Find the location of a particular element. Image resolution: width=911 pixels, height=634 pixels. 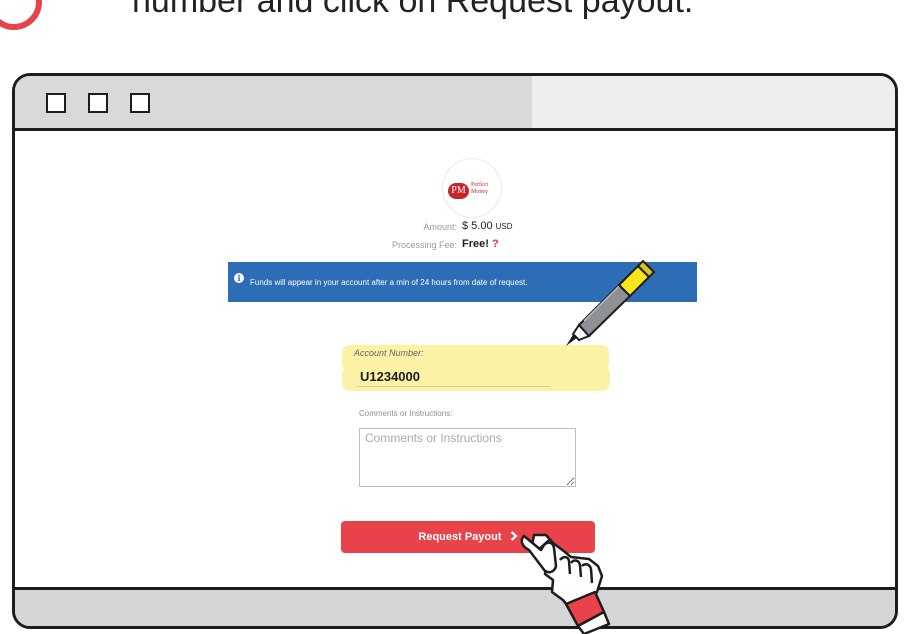

hand-pointer-icon is located at coordinates (565, 583).